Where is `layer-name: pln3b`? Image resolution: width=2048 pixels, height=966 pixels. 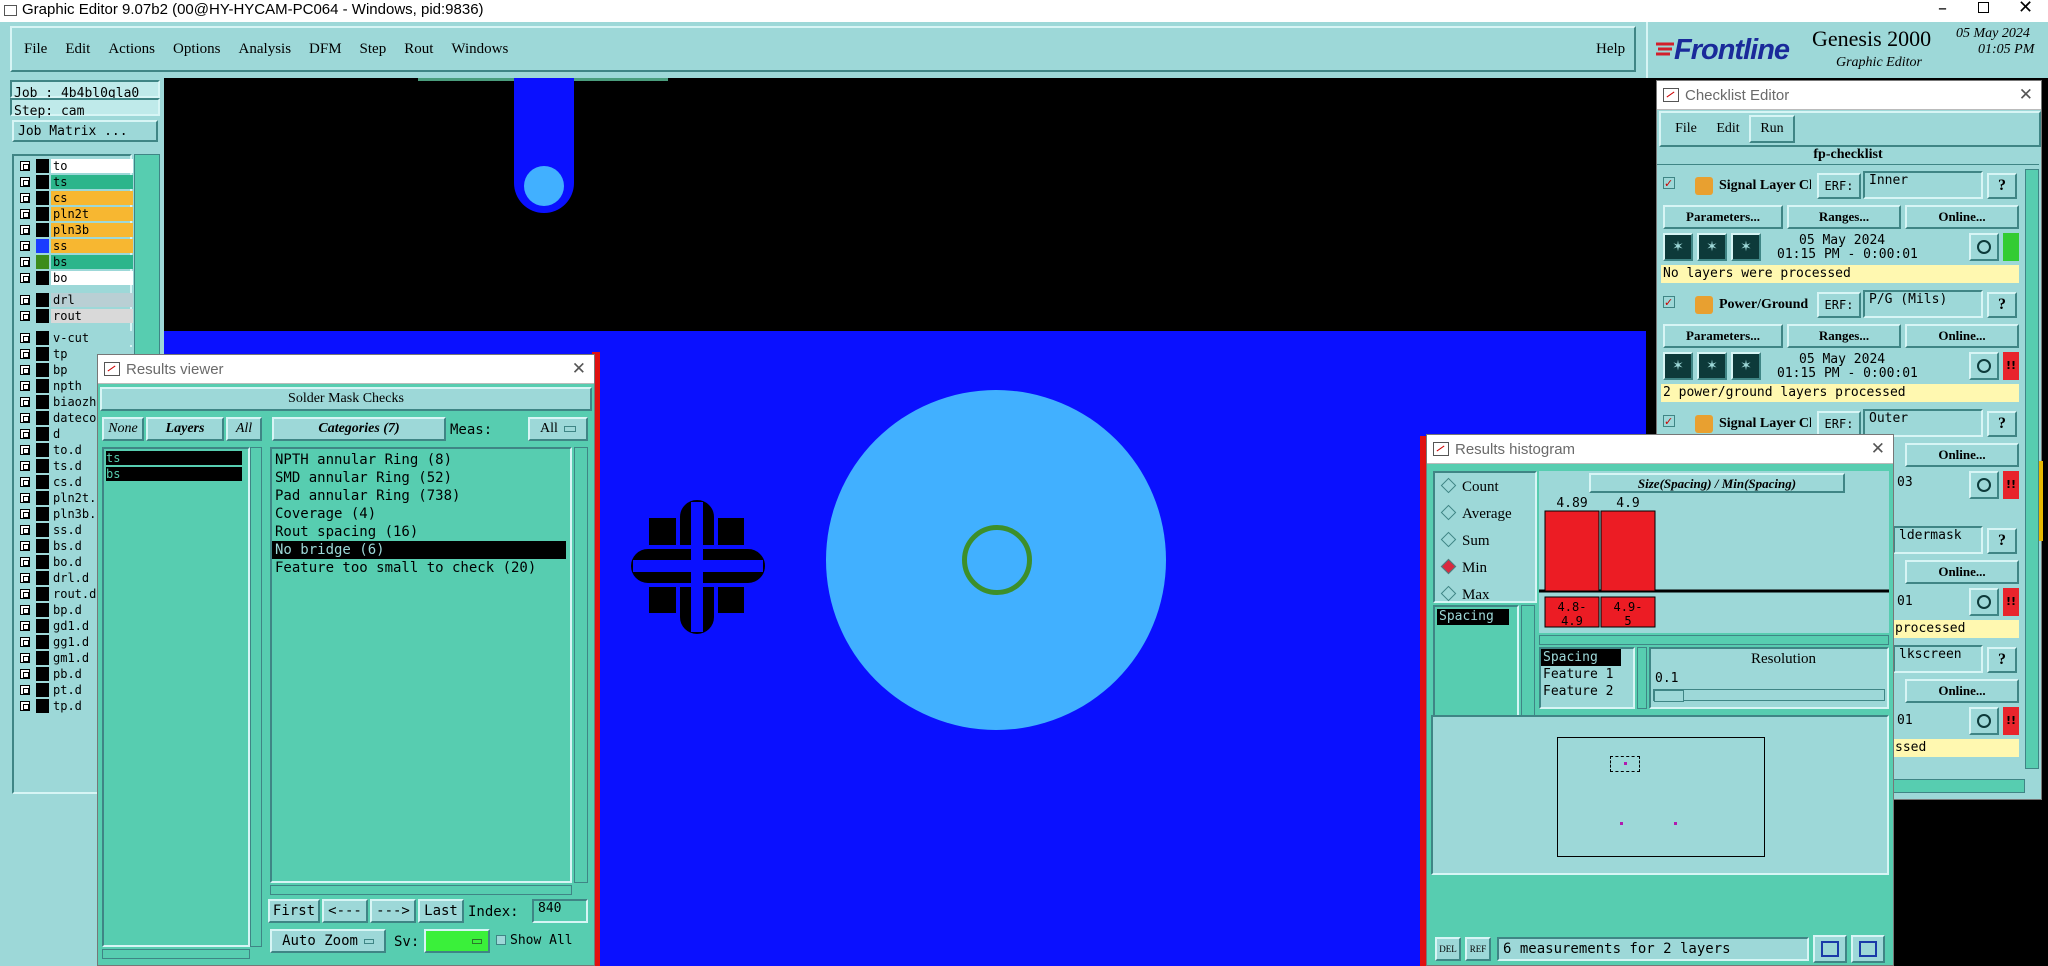 layer-name: pln3b is located at coordinates (92, 230).